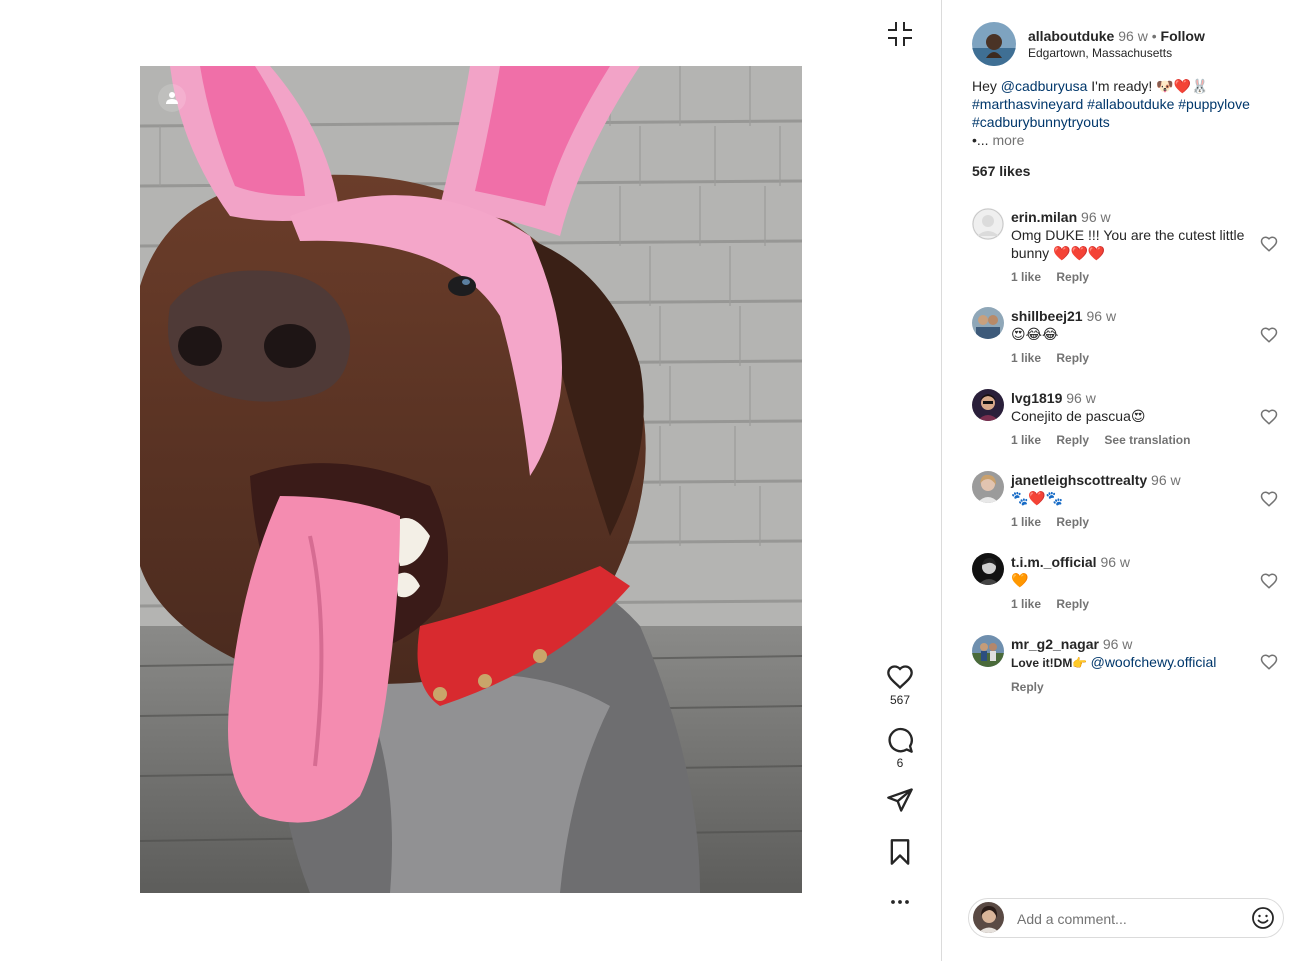  I want to click on default-avatar-image, so click(988, 224).